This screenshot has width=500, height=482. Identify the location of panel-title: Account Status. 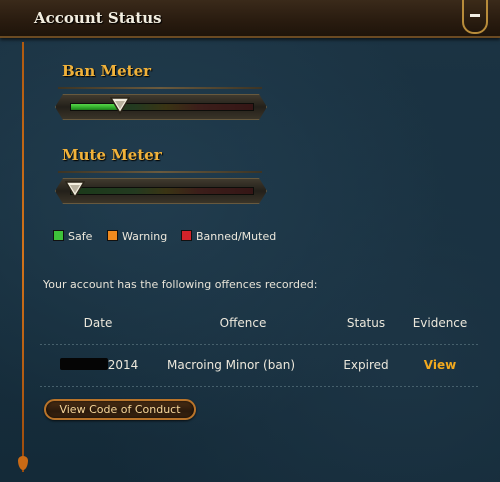
(98, 18).